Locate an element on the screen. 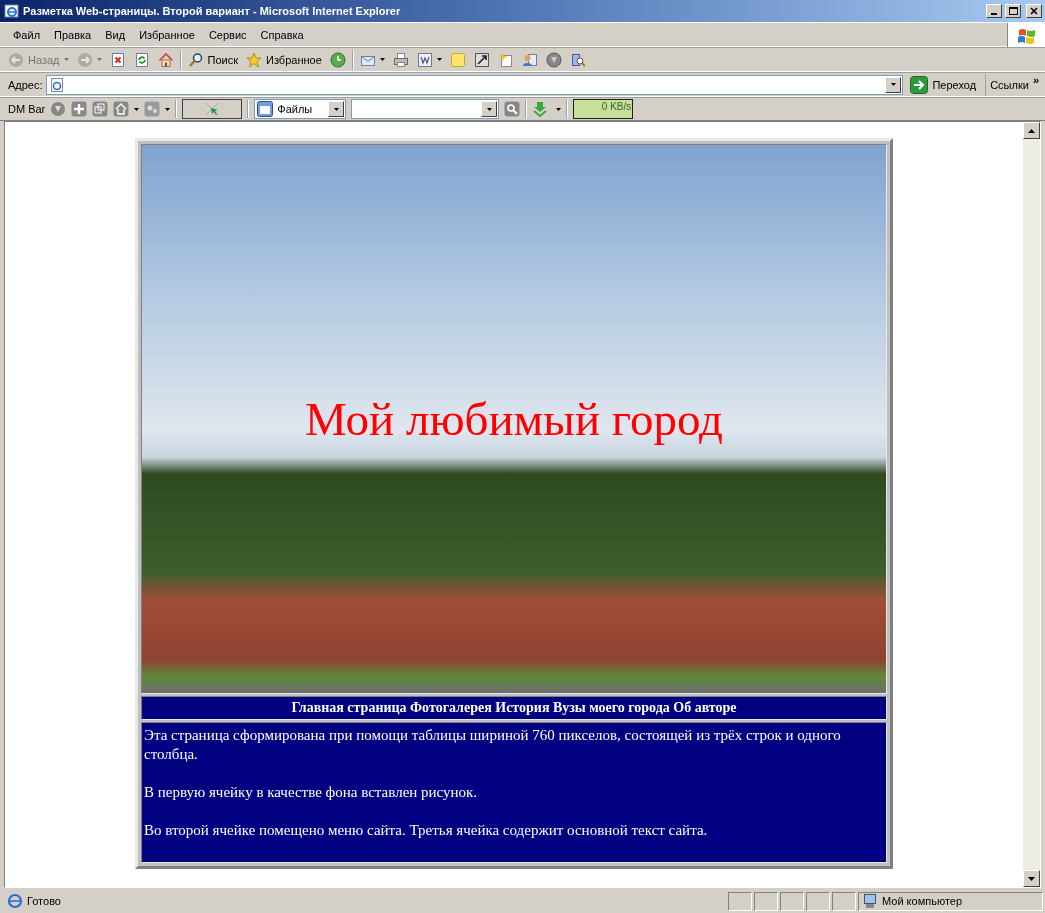 This screenshot has width=1045, height=913. window-icon is located at coordinates (265, 109).